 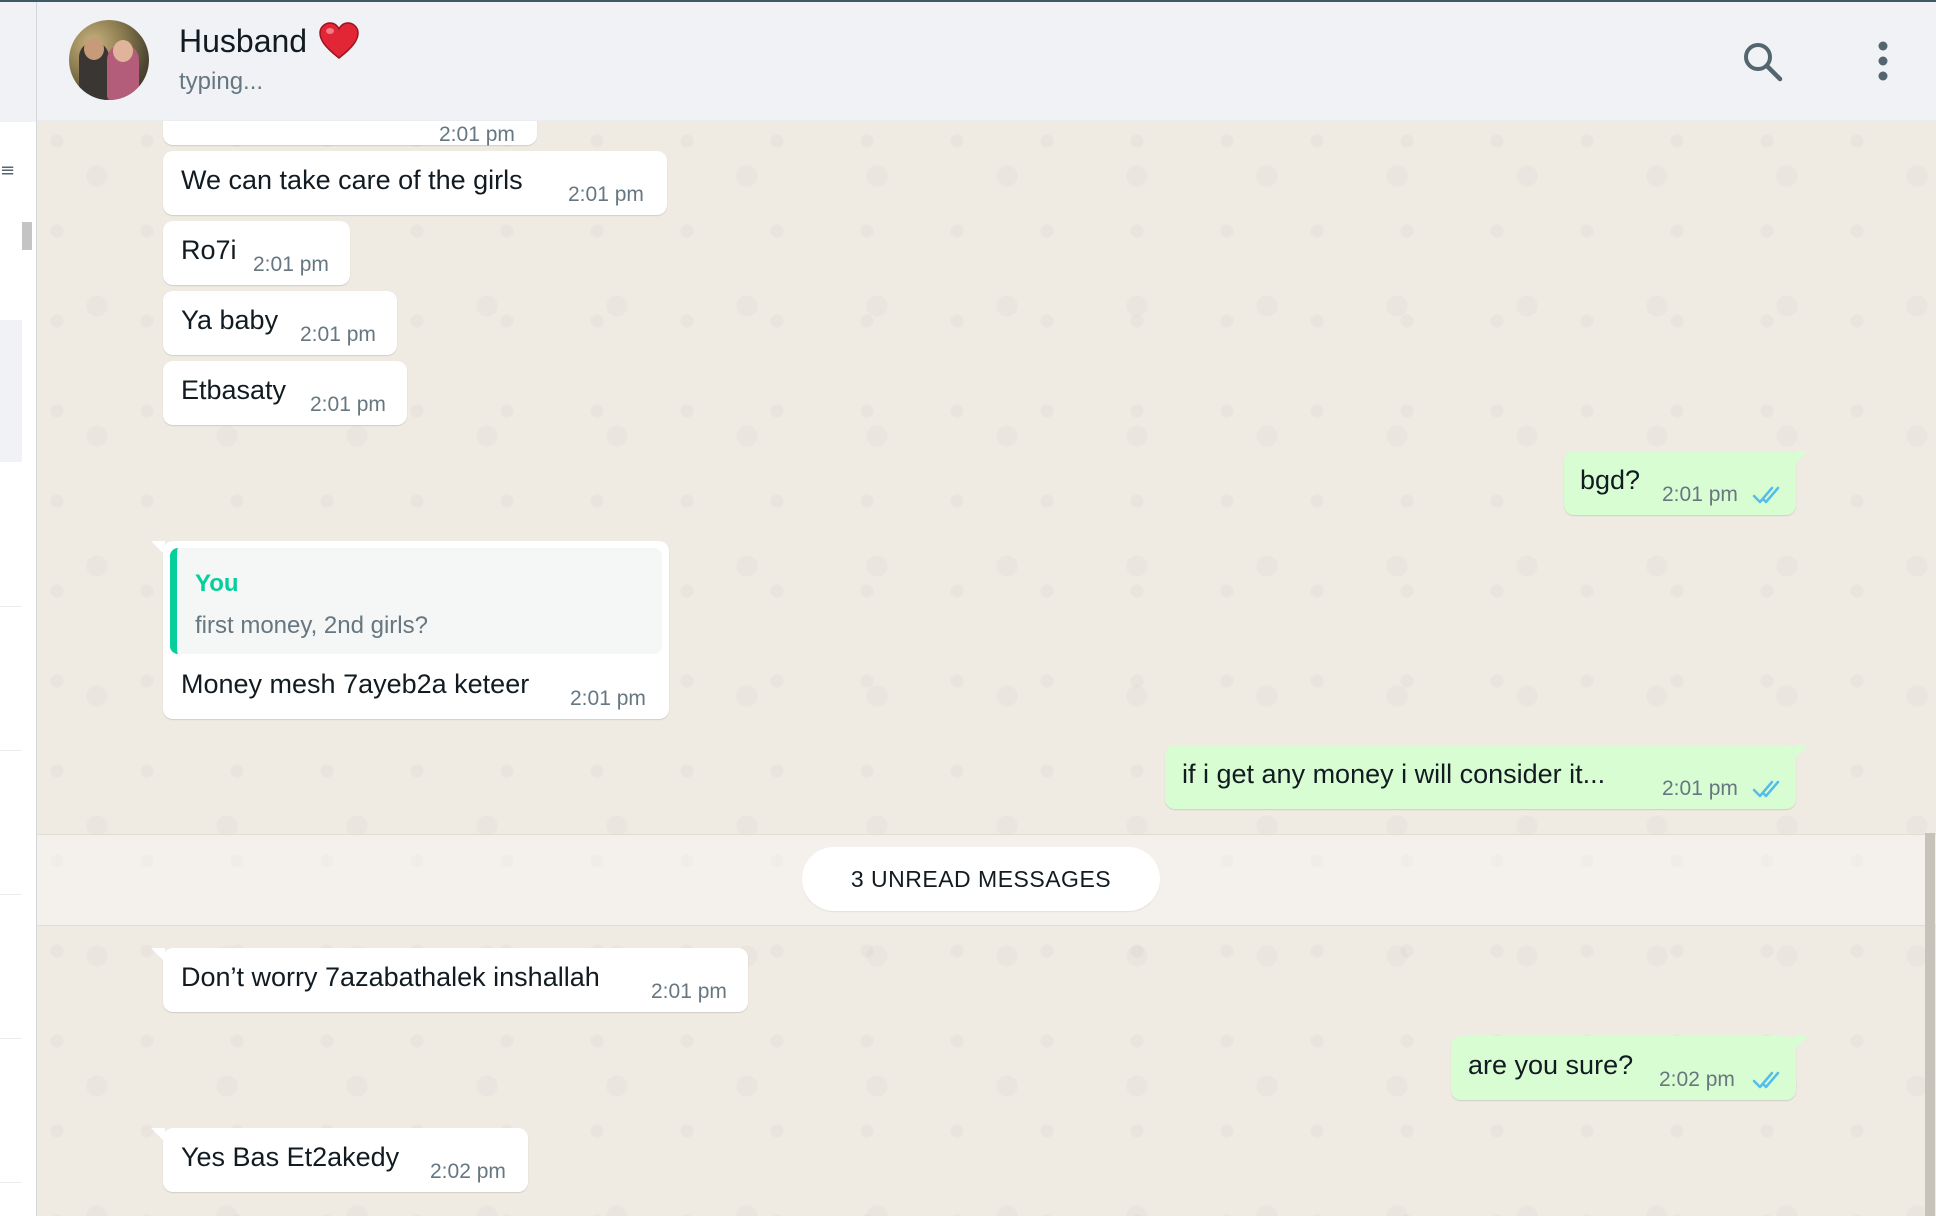 I want to click on chat-list-scrollbar, so click(x=27, y=236).